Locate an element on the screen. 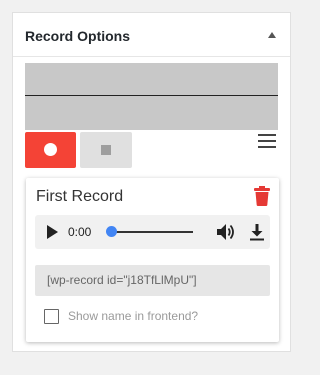  stop-square-icon is located at coordinates (106, 150).